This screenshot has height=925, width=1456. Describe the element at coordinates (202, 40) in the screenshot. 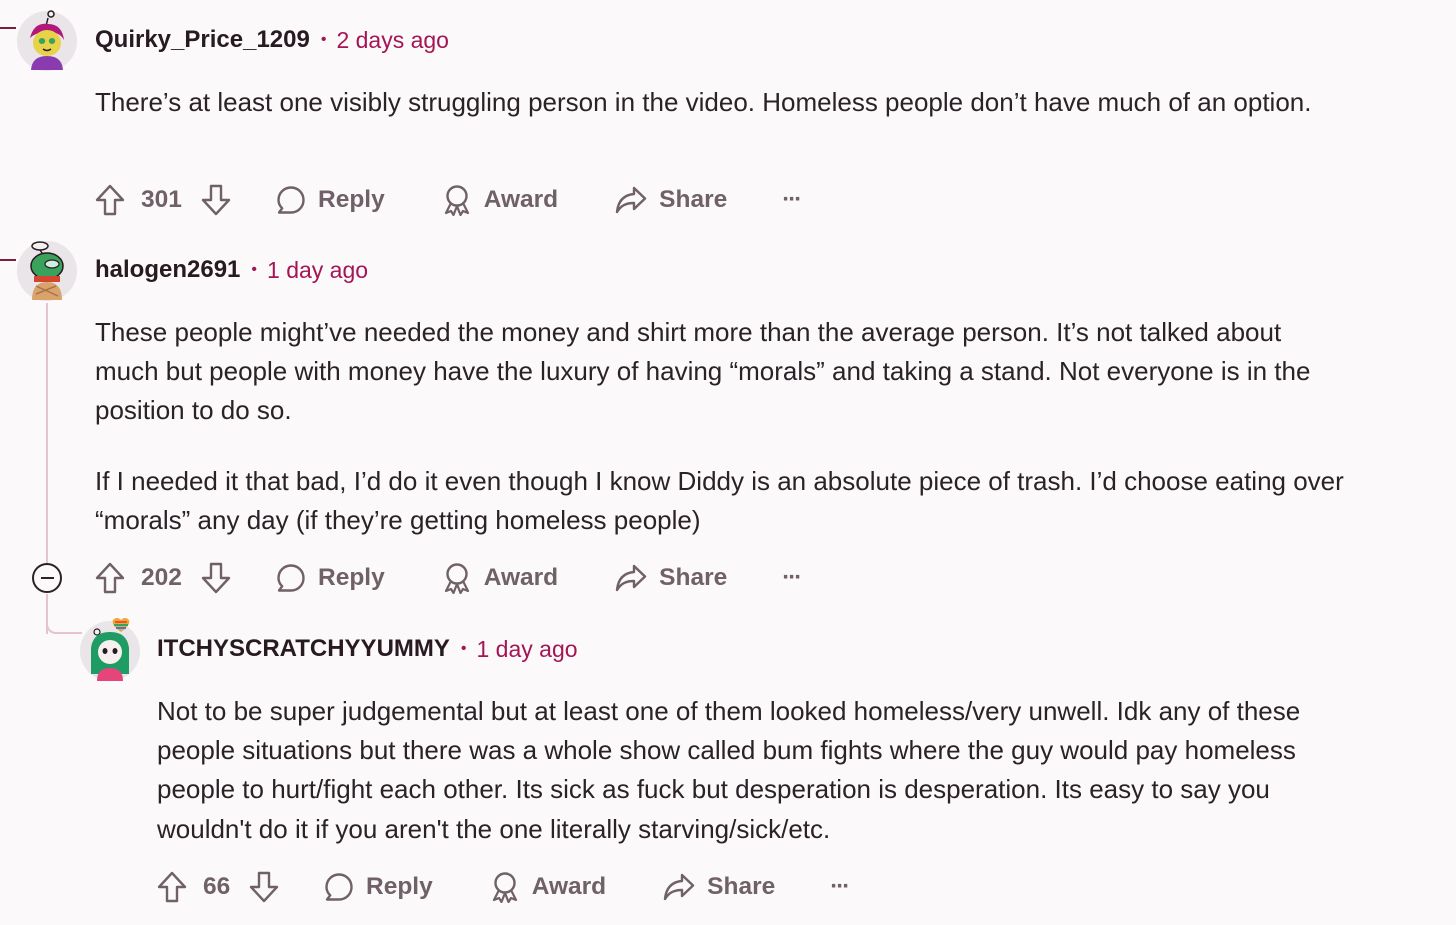

I see `username: Quirky_Price_1209` at that location.